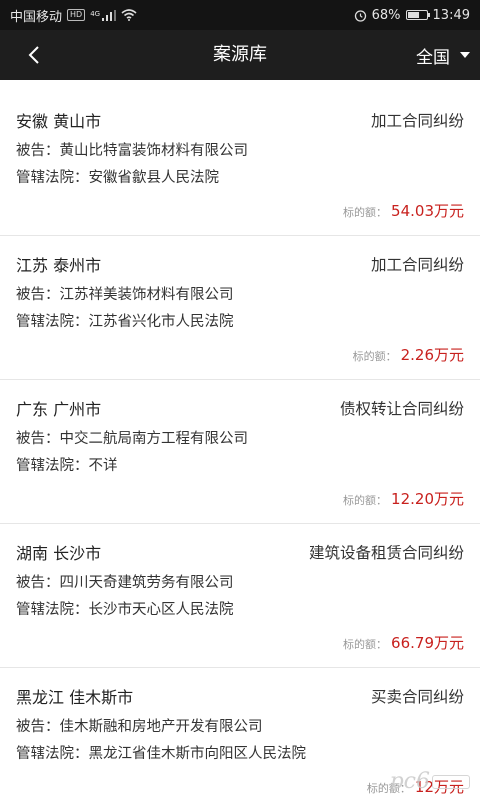  I want to click on defendant-value: 江苏祥美装饰材料有限公司, so click(146, 295).